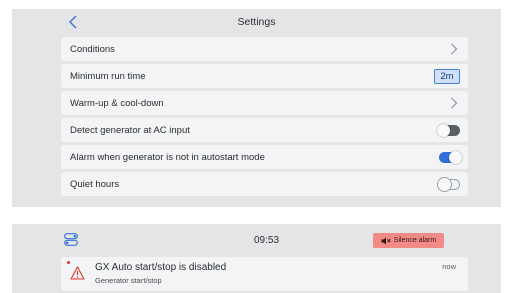 The height and width of the screenshot is (293, 513). Describe the element at coordinates (130, 130) in the screenshot. I see `row-label: Detect generator at AC input` at that location.